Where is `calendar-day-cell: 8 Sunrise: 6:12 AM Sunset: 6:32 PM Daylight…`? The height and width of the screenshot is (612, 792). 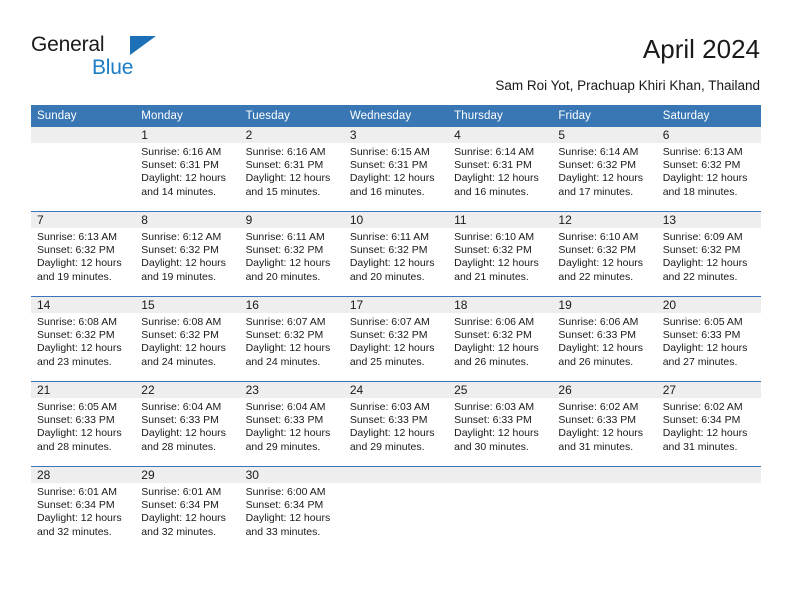 calendar-day-cell: 8 Sunrise: 6:12 AM Sunset: 6:32 PM Daylight… is located at coordinates (187, 254).